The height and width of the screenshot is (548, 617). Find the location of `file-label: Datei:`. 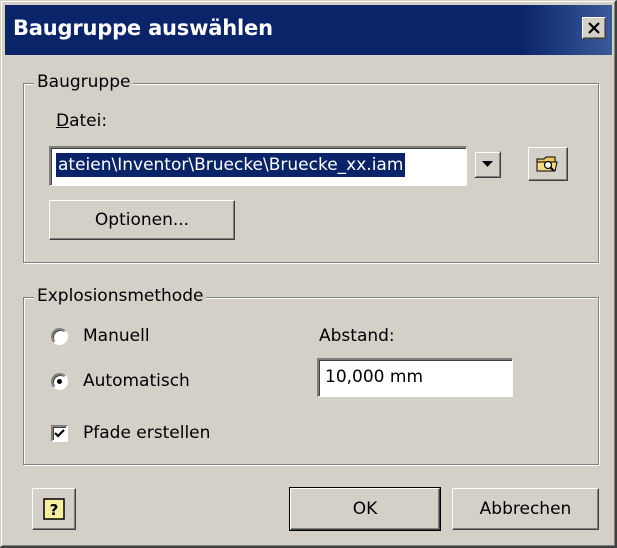

file-label: Datei: is located at coordinates (82, 121).